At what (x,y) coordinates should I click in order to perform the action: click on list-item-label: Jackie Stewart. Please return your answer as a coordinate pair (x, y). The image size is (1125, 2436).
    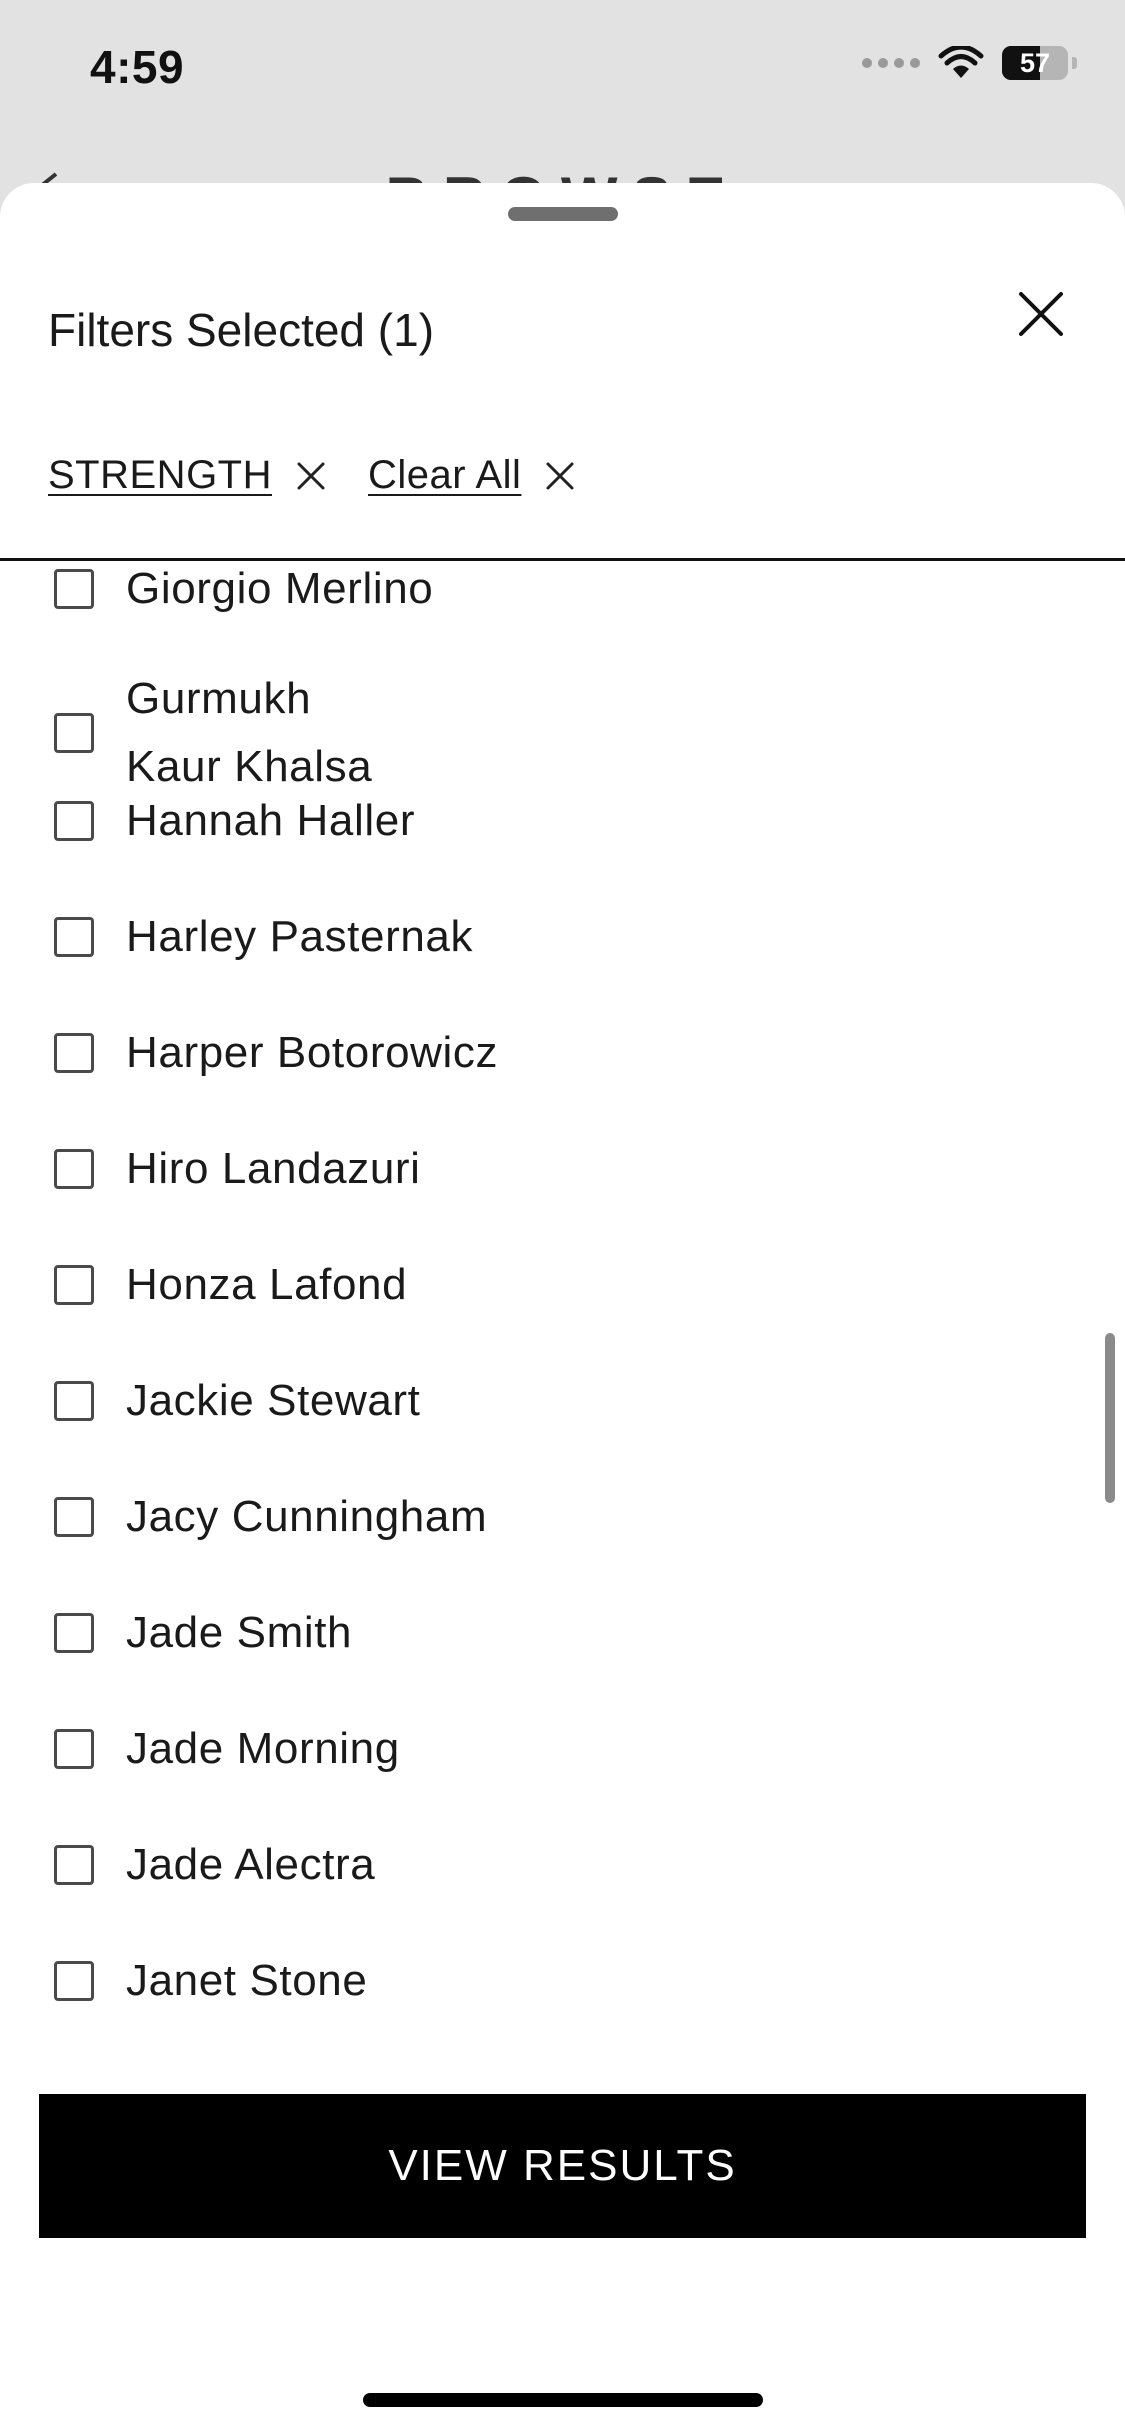
    Looking at the image, I should click on (273, 1400).